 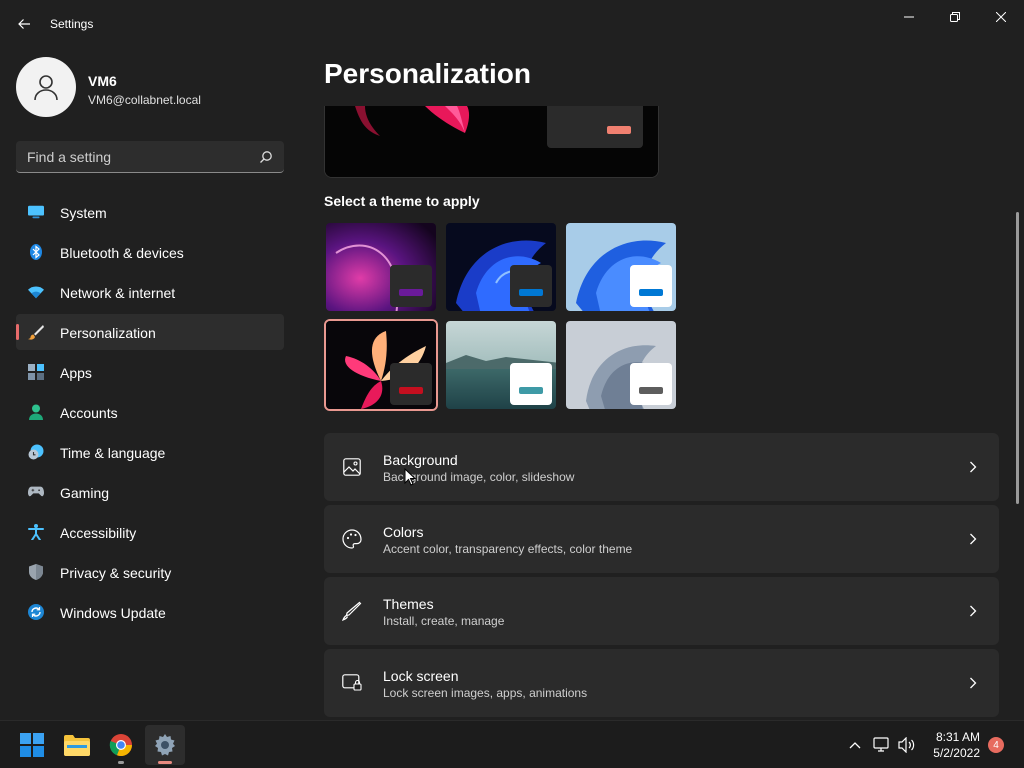 I want to click on back-button, so click(x=24, y=24).